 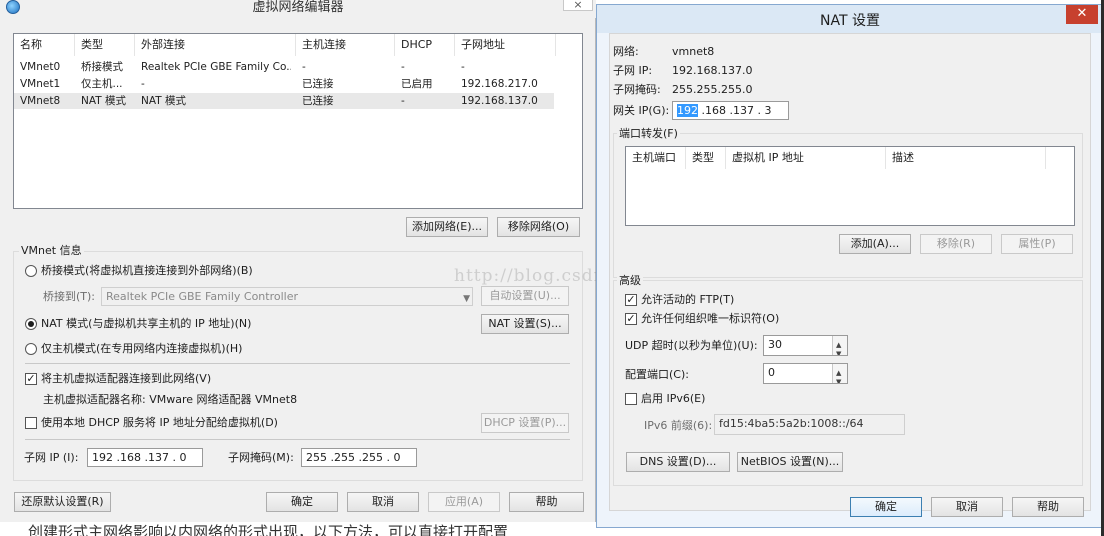 What do you see at coordinates (630, 280) in the screenshot?
I see `advanced-title: 高级` at bounding box center [630, 280].